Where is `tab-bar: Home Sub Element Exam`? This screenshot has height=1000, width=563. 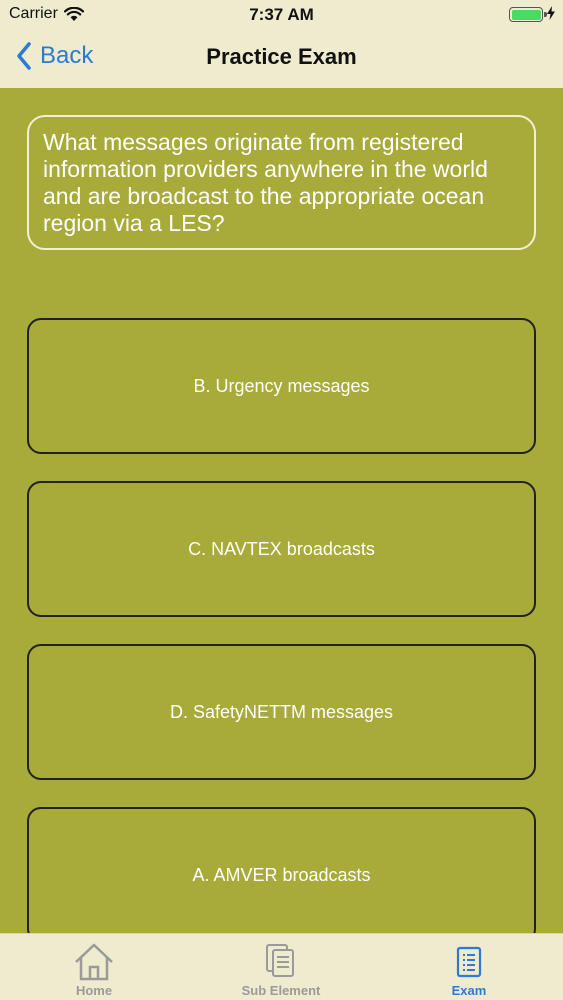 tab-bar: Home Sub Element Exam is located at coordinates (281, 966).